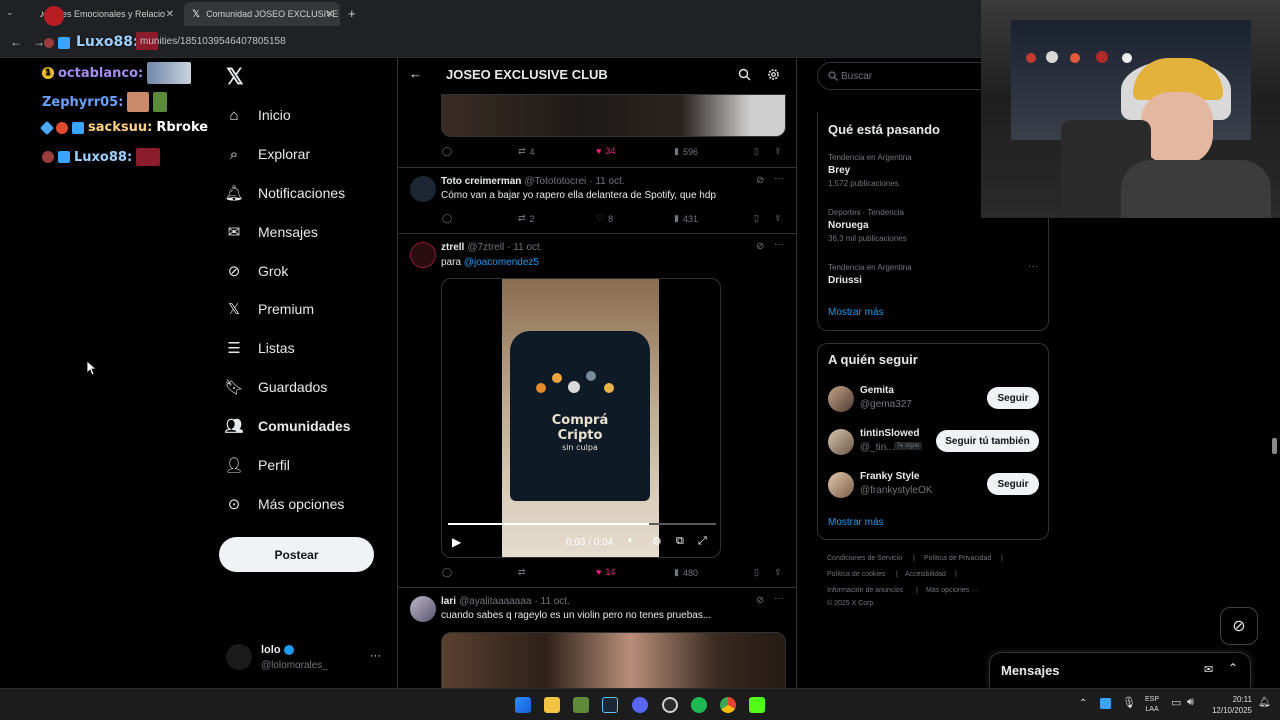  Describe the element at coordinates (284, 504) in the screenshot. I see `nav-item-más-opciones: ⊙ Más opciones` at that location.